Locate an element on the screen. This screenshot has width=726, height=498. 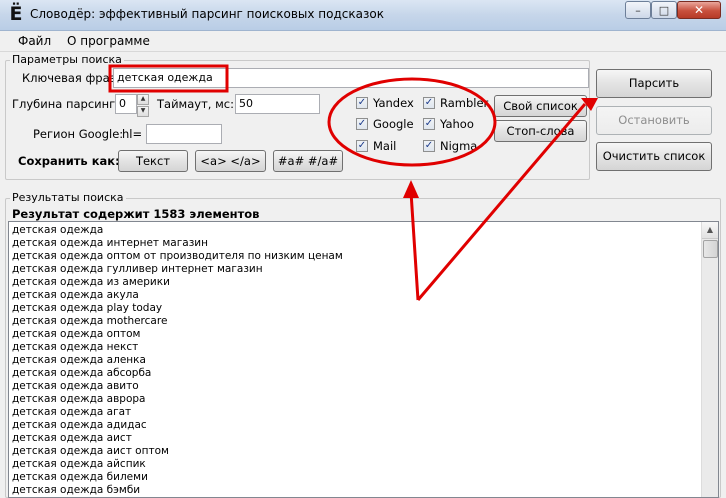
menu-file: Файл is located at coordinates (34, 41).